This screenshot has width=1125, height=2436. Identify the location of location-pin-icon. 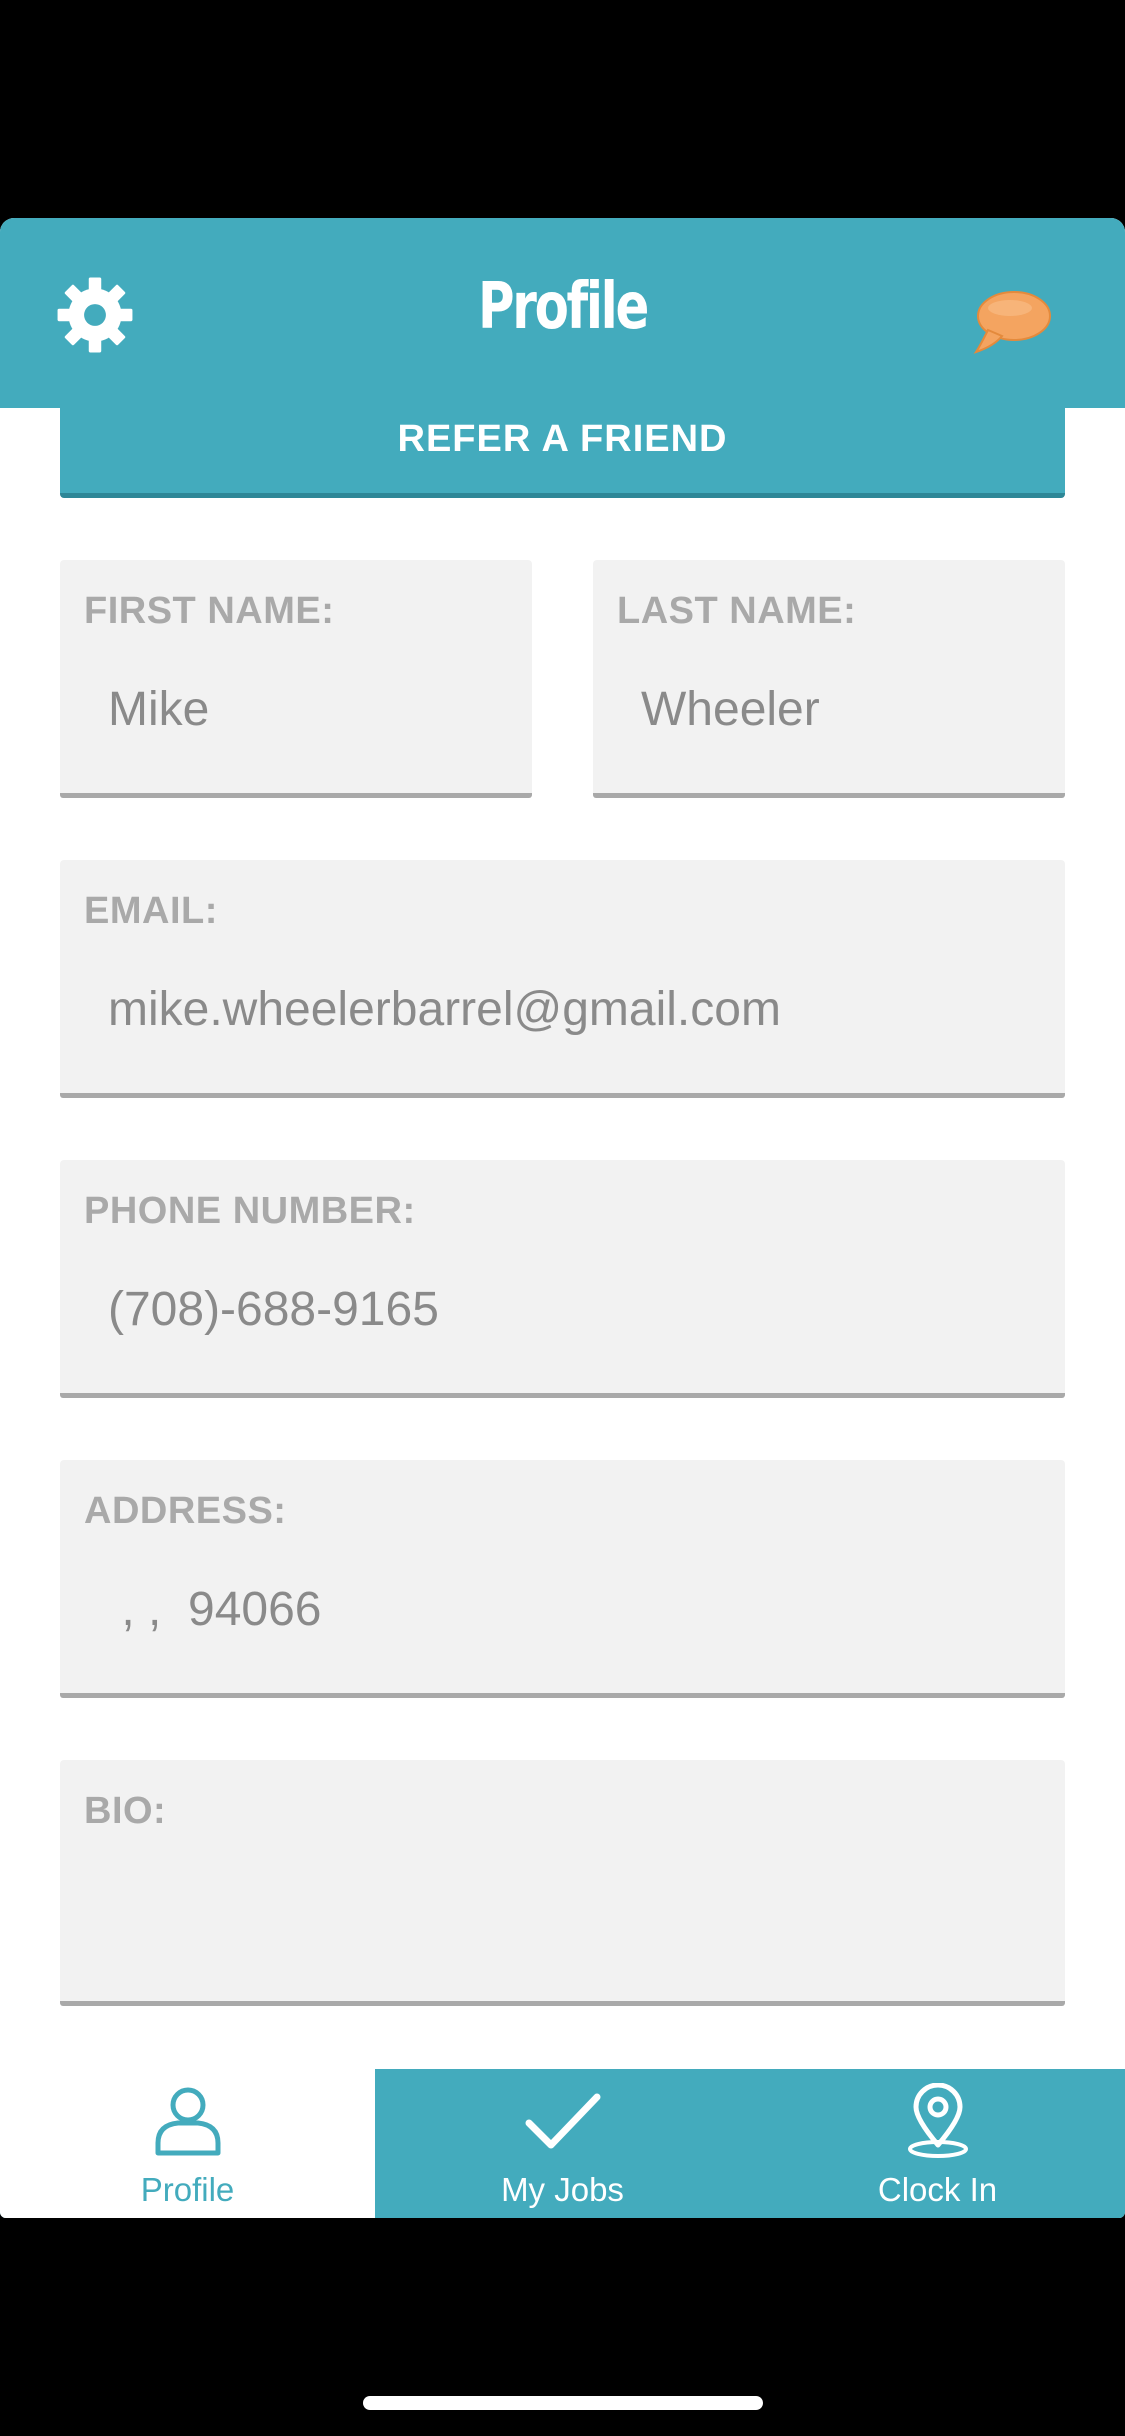
(938, 2120).